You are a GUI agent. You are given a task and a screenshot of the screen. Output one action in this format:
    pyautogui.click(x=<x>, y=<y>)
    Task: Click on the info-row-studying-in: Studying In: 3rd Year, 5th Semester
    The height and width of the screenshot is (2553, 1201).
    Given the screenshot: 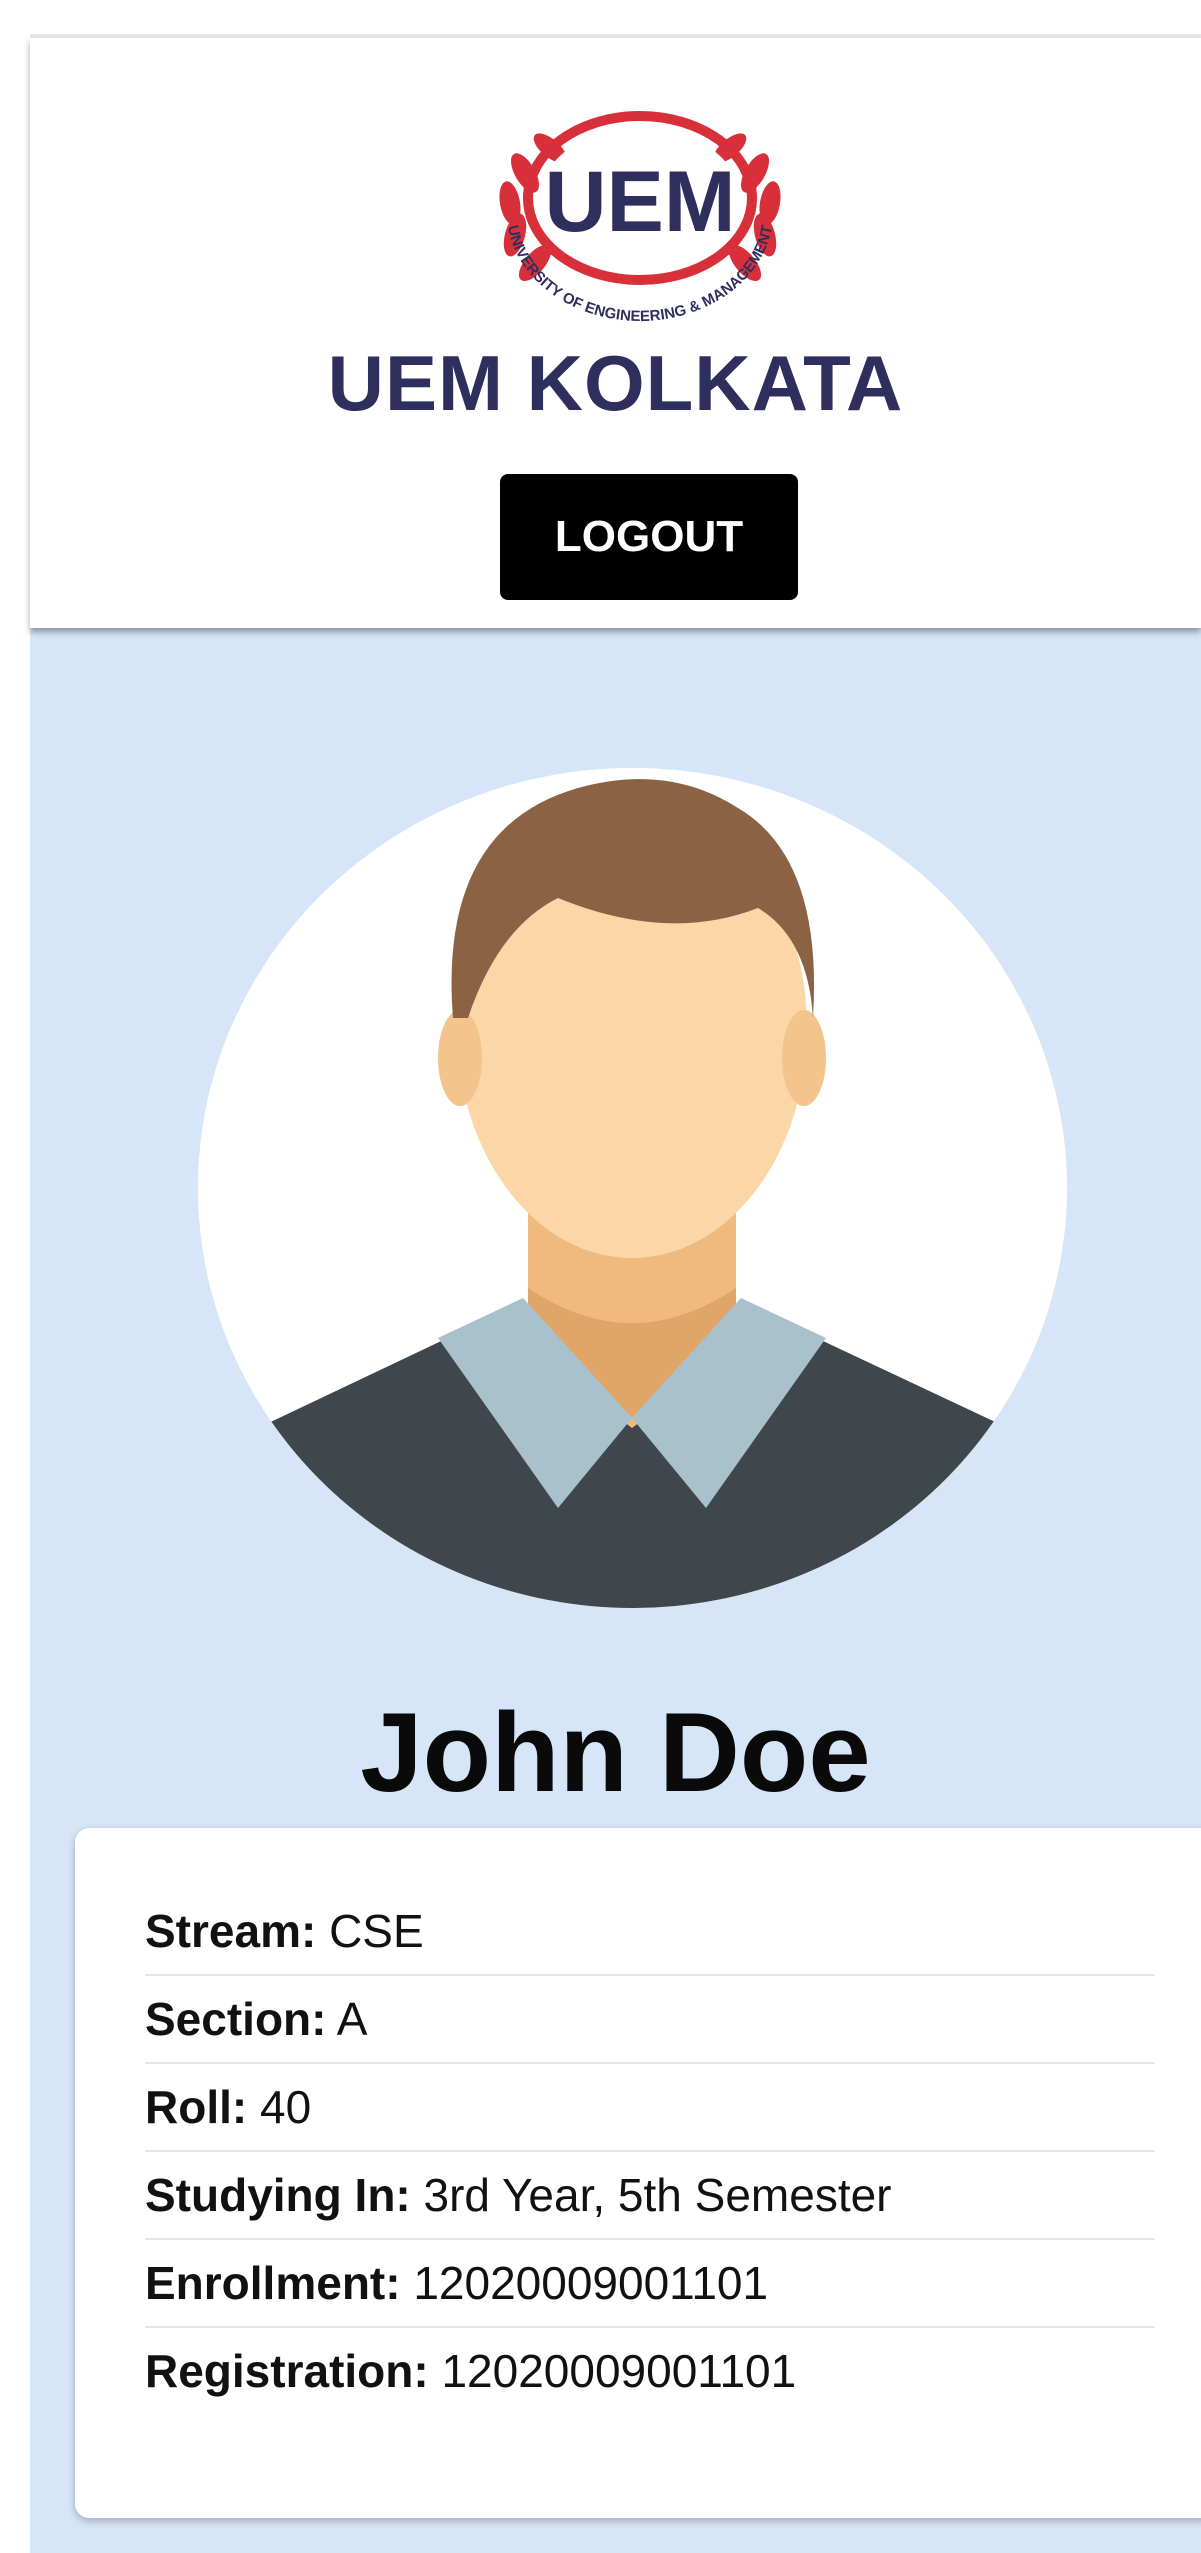 What is the action you would take?
    pyautogui.click(x=650, y=2196)
    